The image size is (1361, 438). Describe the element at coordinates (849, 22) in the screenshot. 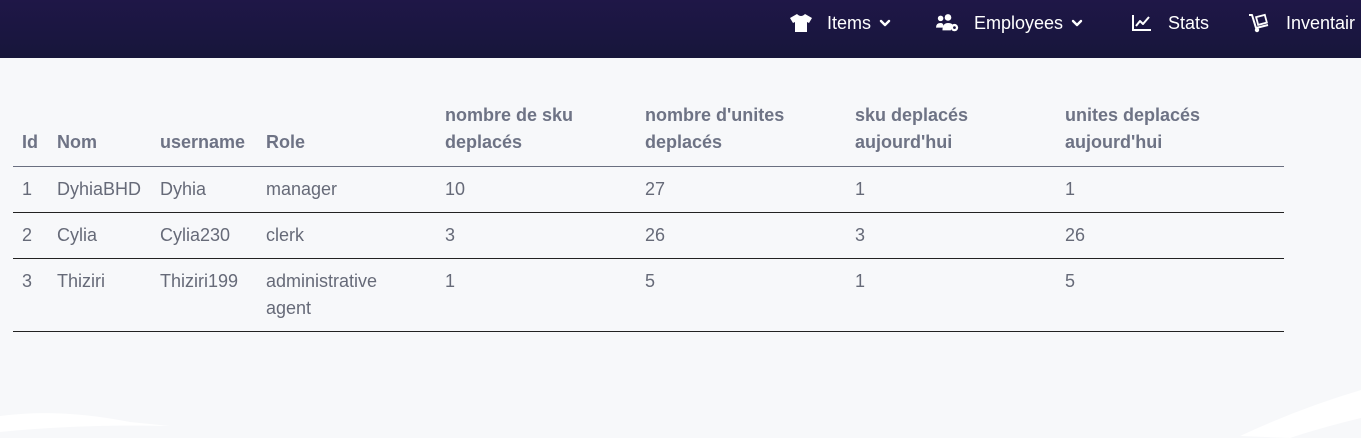

I see `nav-items-label: Items` at that location.